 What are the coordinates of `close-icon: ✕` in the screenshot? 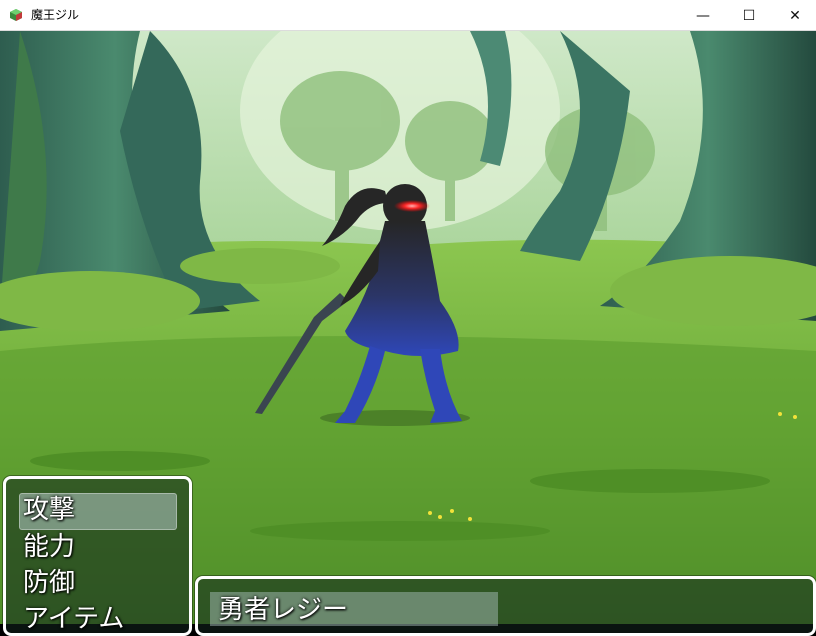 It's located at (795, 15).